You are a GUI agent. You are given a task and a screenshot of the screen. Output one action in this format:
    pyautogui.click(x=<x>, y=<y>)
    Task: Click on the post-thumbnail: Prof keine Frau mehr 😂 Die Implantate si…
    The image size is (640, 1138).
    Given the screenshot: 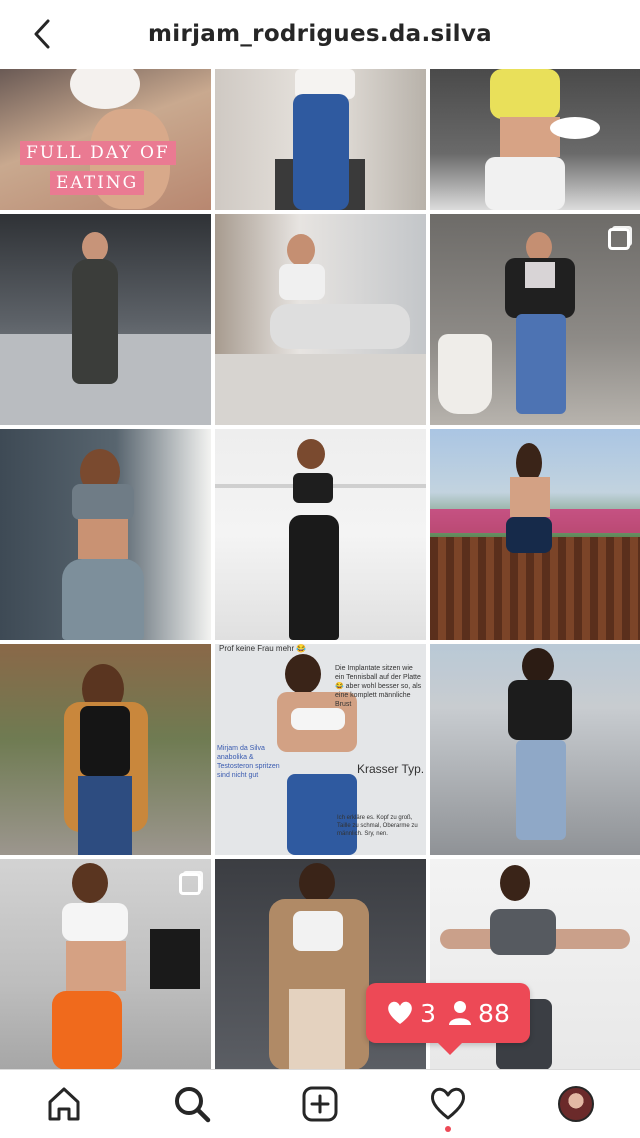 What is the action you would take?
    pyautogui.click(x=320, y=749)
    